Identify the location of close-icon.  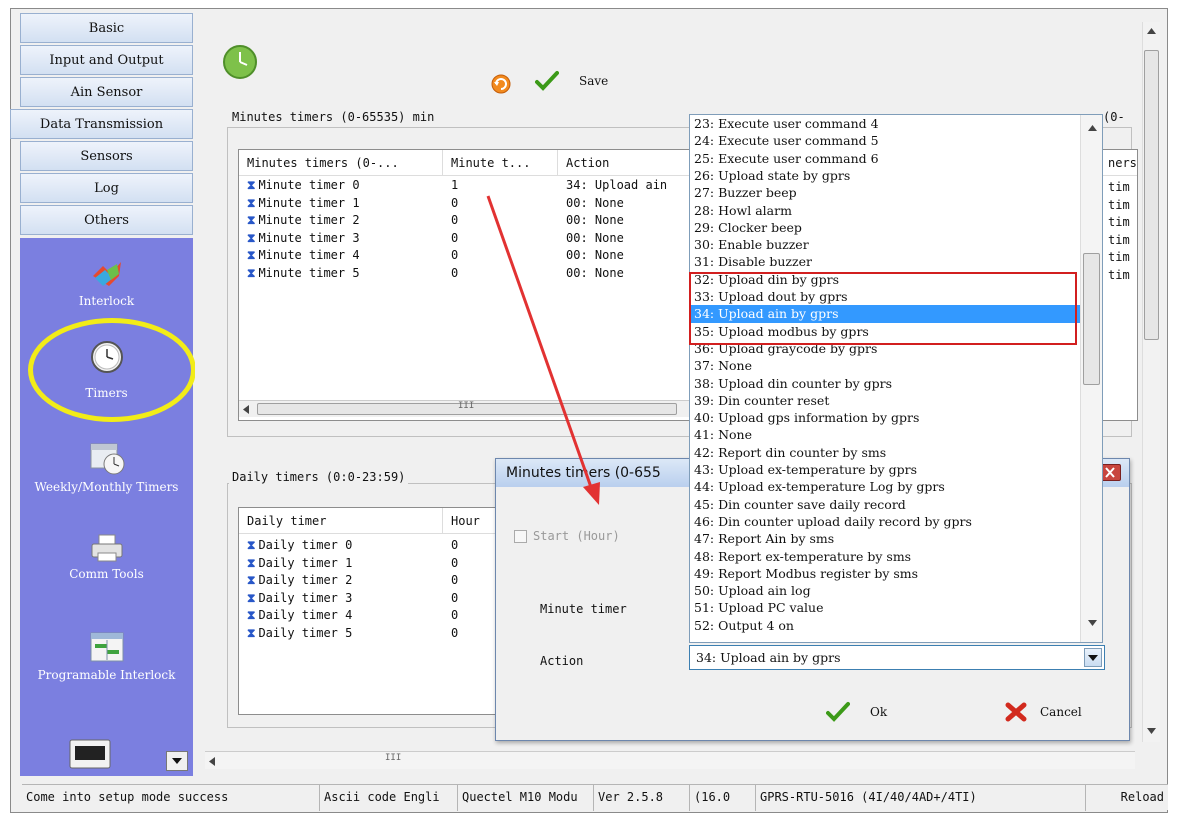
(1110, 472).